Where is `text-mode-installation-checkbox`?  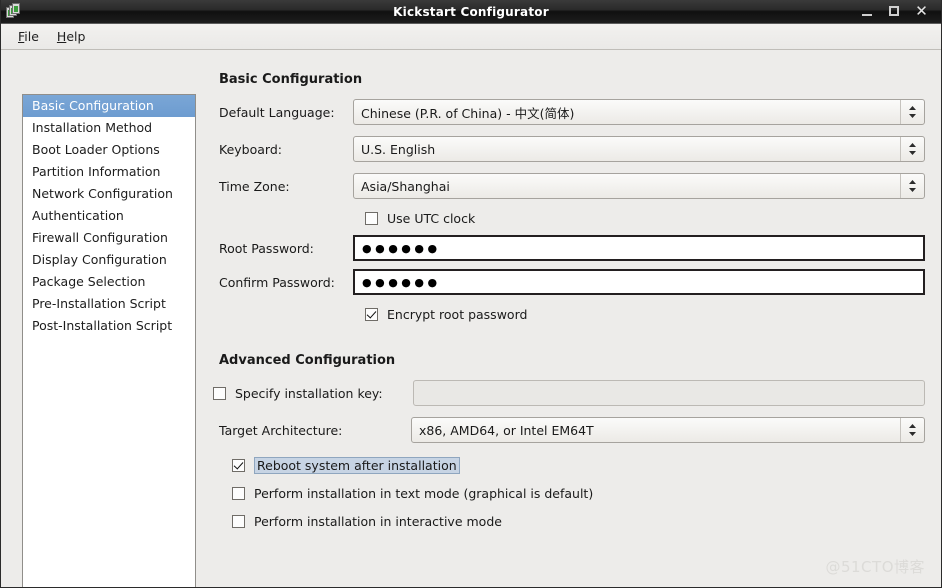
text-mode-installation-checkbox is located at coordinates (238, 493).